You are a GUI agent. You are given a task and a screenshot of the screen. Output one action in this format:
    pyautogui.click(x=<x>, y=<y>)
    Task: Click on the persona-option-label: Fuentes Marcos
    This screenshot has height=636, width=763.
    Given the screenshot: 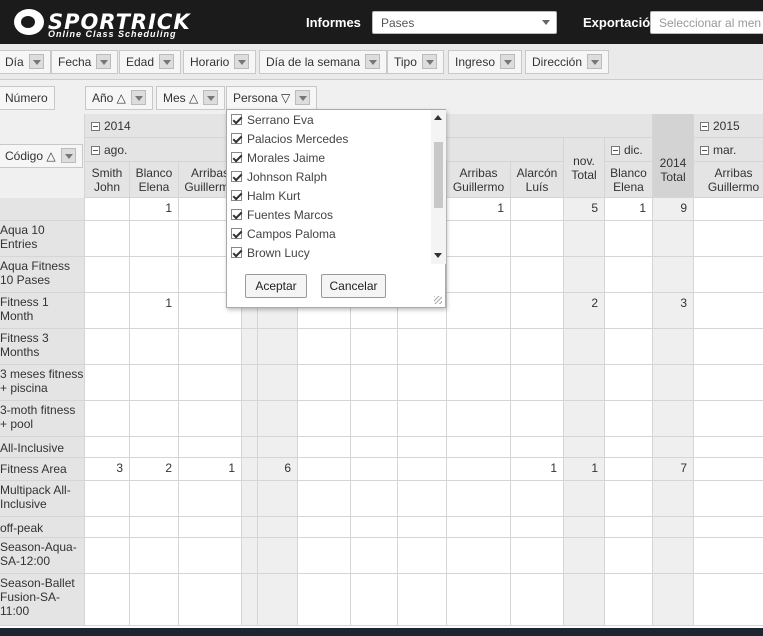 What is the action you would take?
    pyautogui.click(x=290, y=214)
    